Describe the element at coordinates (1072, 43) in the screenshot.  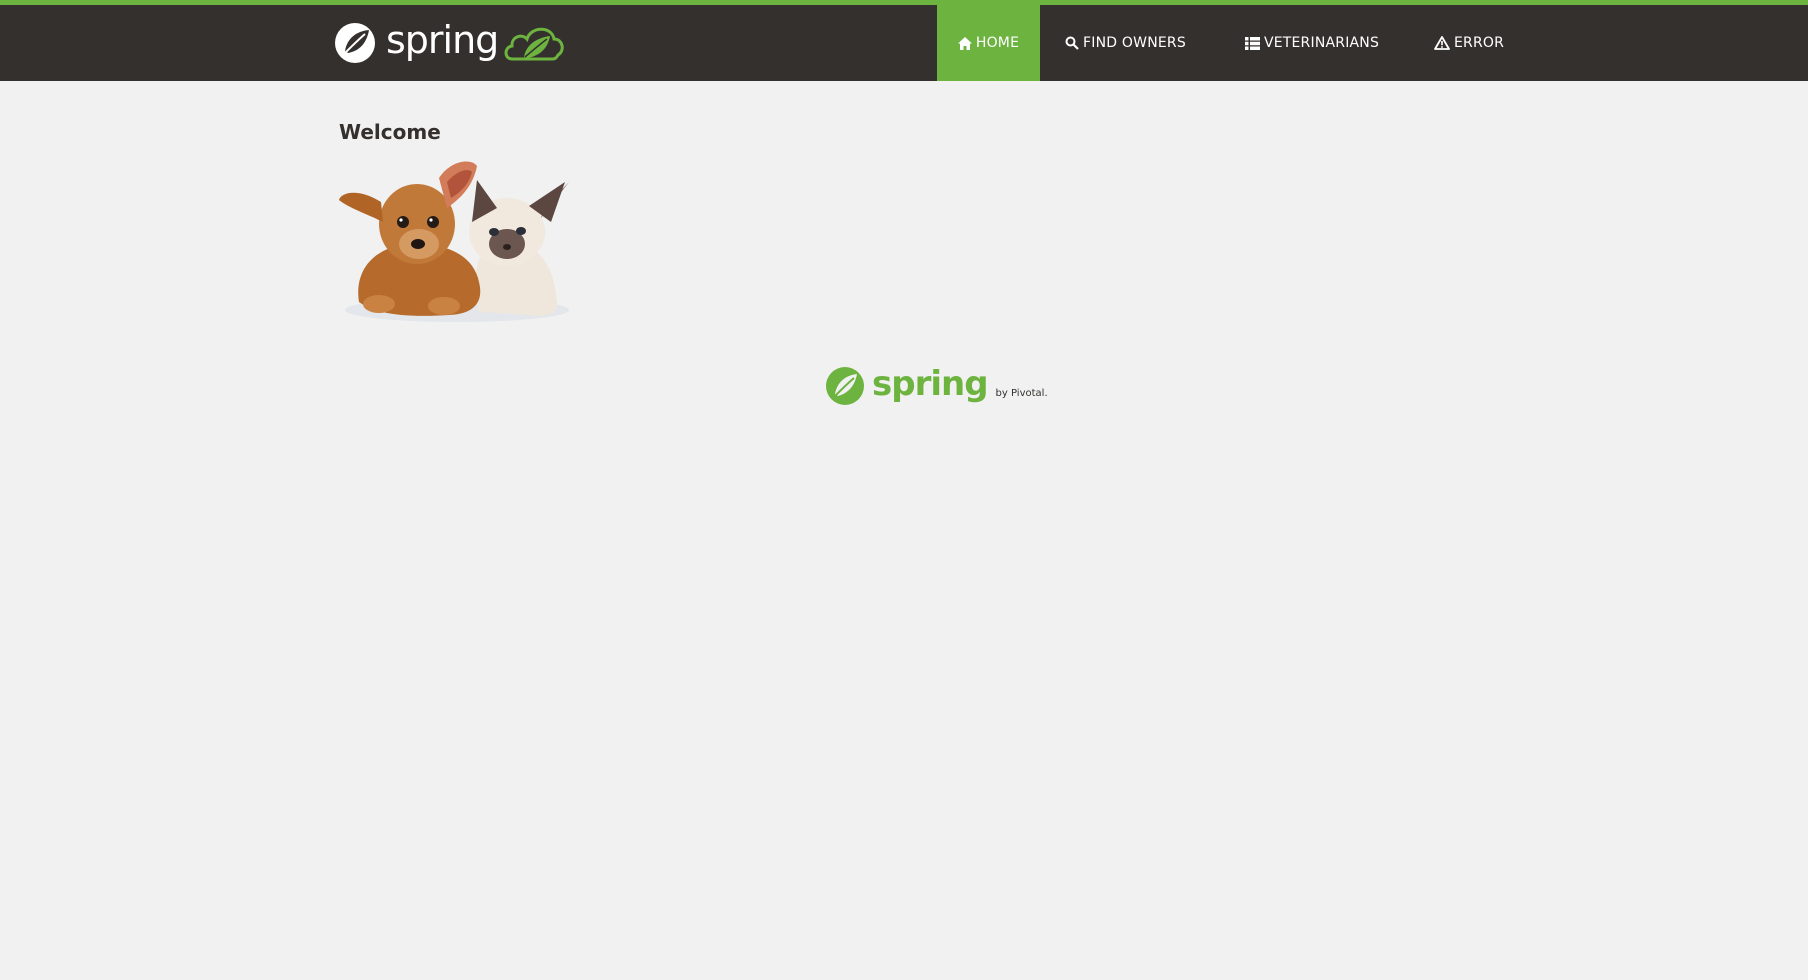
I see `search-icon` at that location.